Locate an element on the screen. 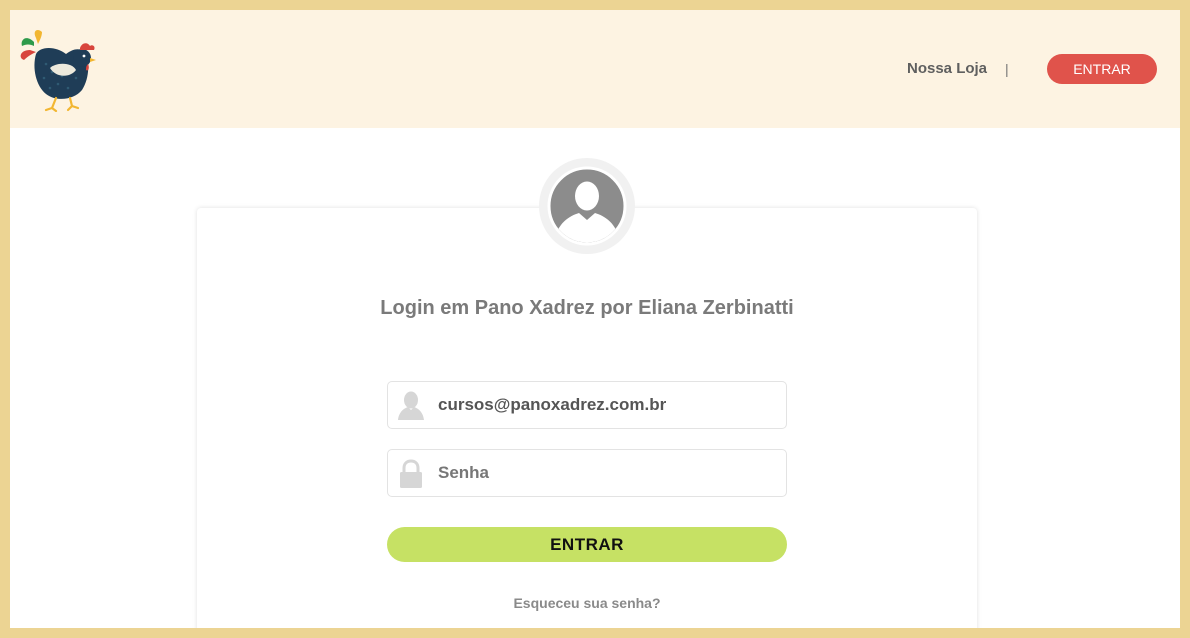 Image resolution: width=1190 pixels, height=638 pixels. user-avatar-icon is located at coordinates (587, 206).